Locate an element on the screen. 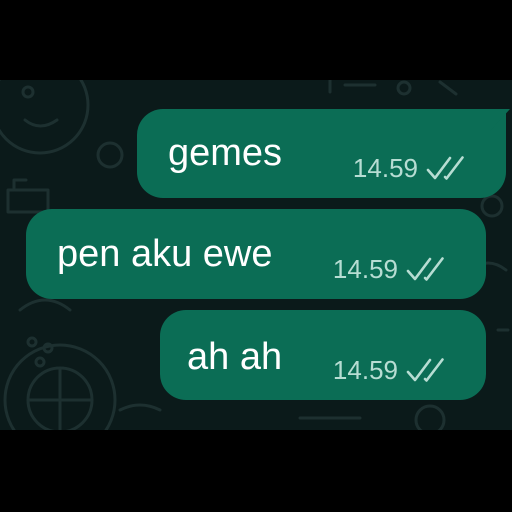 The height and width of the screenshot is (512, 512). message-text: gemes is located at coordinates (225, 153).